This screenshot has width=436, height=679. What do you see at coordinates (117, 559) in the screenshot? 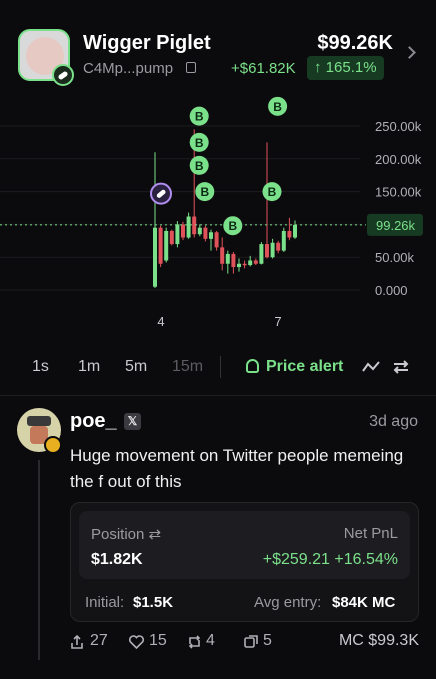
I see `position-value: $1.82K` at bounding box center [117, 559].